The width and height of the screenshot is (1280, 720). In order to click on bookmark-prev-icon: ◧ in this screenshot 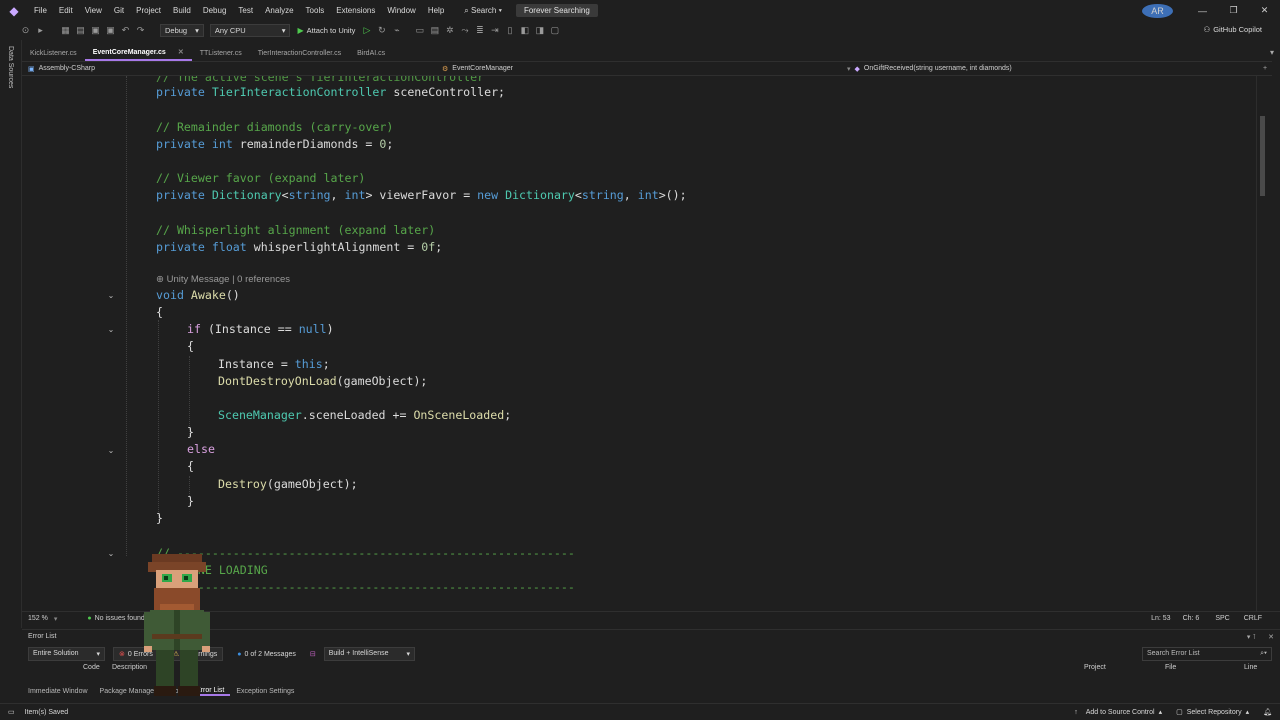, I will do `click(524, 30)`.